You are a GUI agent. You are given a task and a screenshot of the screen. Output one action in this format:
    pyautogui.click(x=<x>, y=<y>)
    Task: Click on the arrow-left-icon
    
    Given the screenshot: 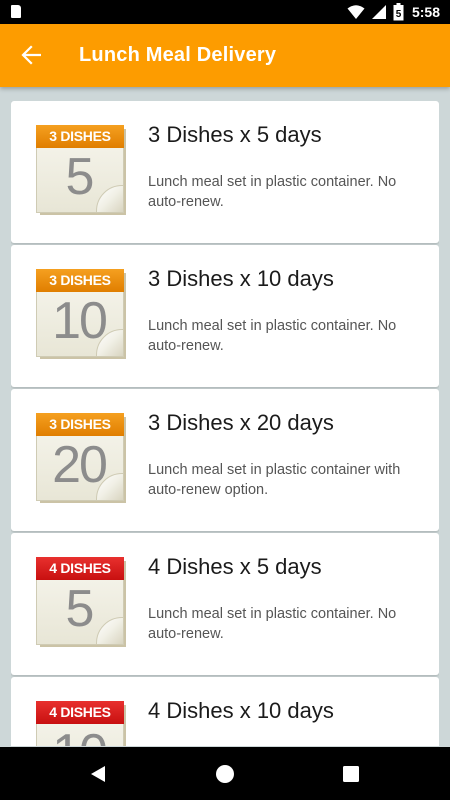 What is the action you would take?
    pyautogui.click(x=31, y=55)
    